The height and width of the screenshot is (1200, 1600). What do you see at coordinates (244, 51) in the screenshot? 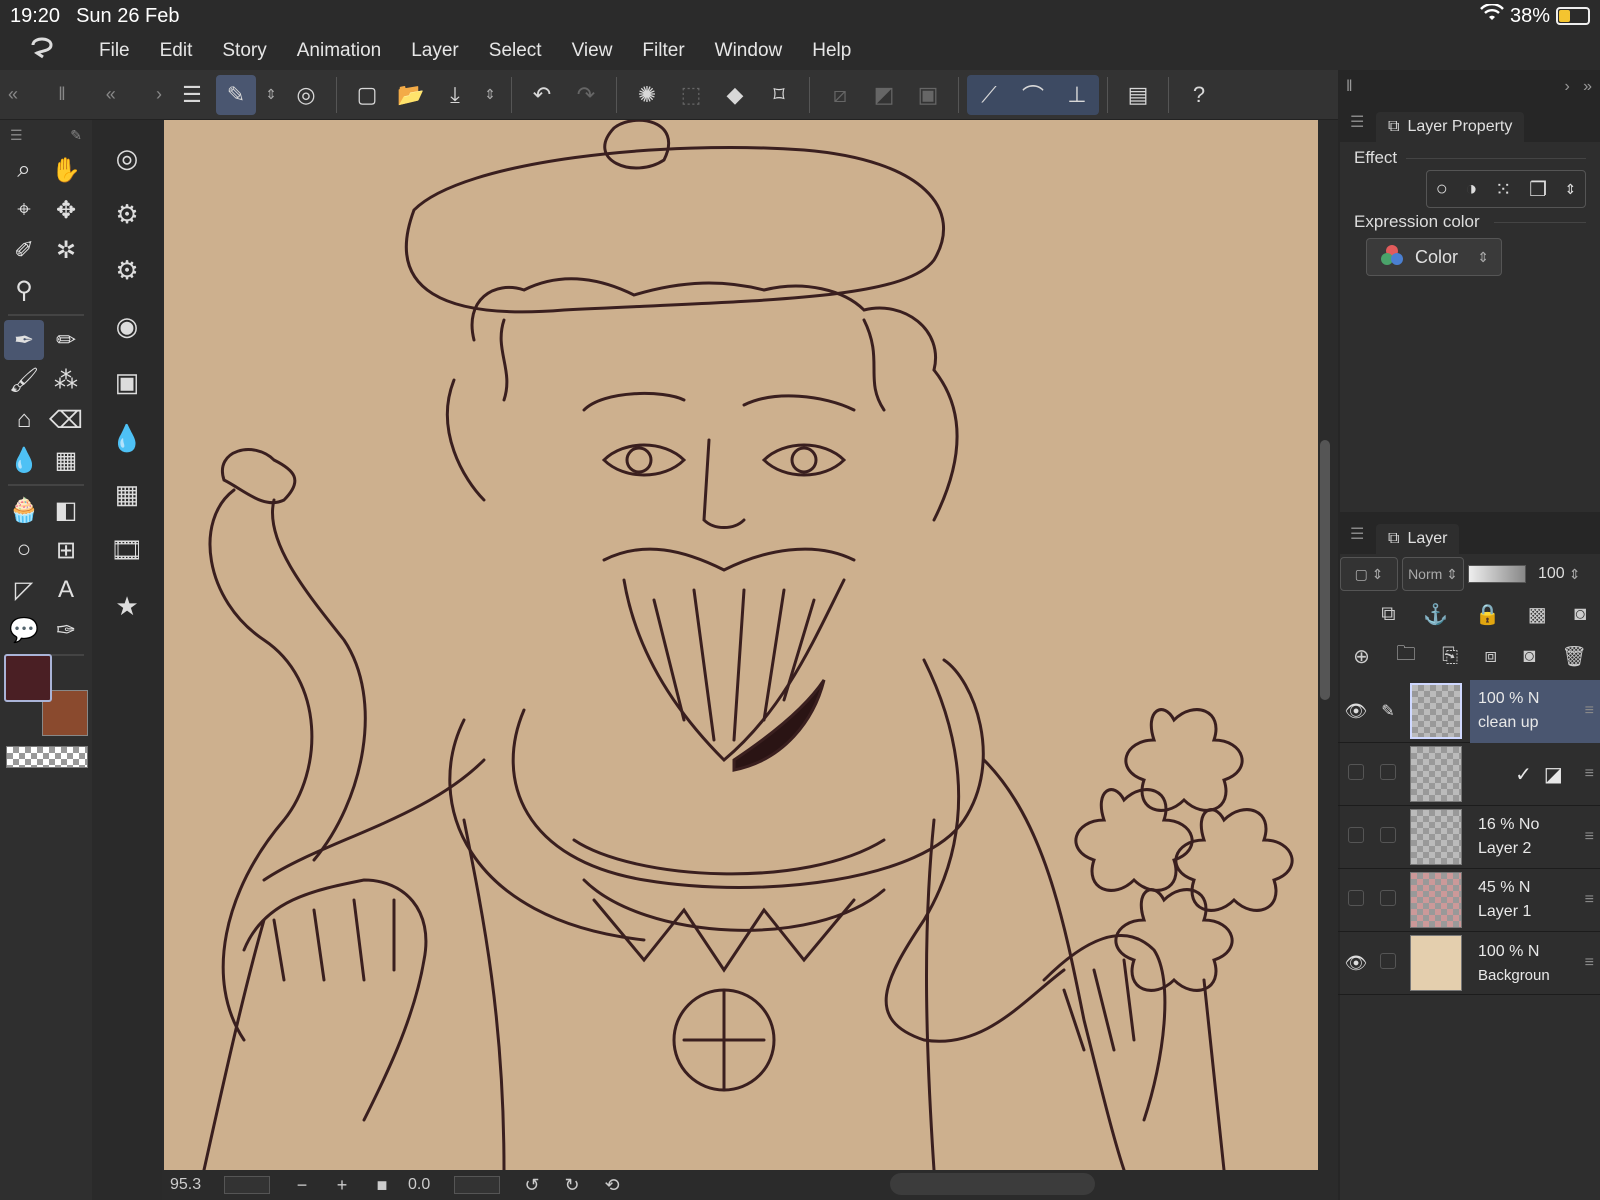
I see `menu-story: Story` at bounding box center [244, 51].